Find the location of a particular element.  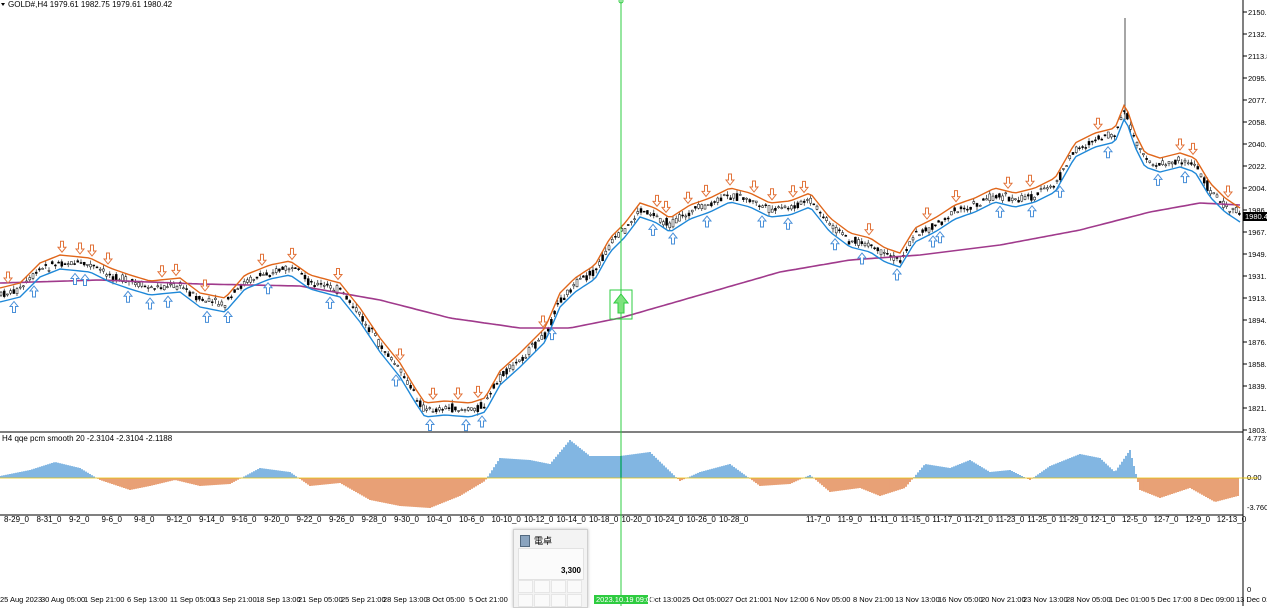

calculator-keypad is located at coordinates (550, 593).